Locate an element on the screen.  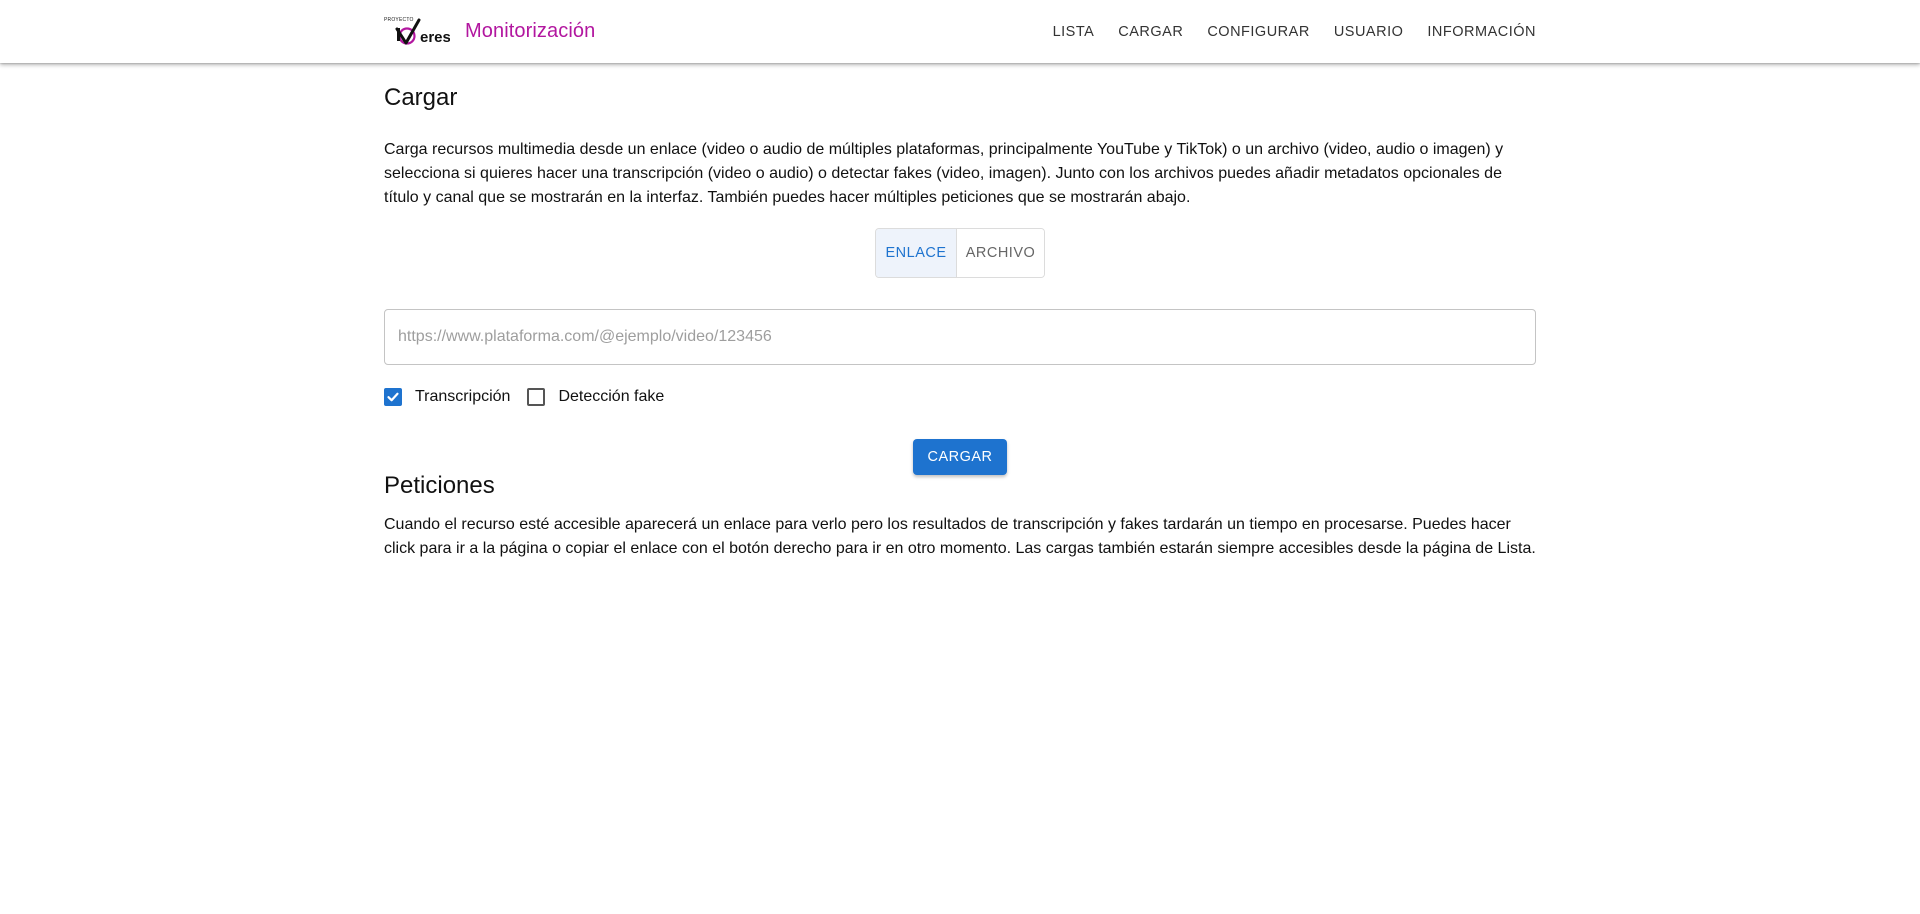
transcription-checkbox: Transcripción is located at coordinates (447, 397).